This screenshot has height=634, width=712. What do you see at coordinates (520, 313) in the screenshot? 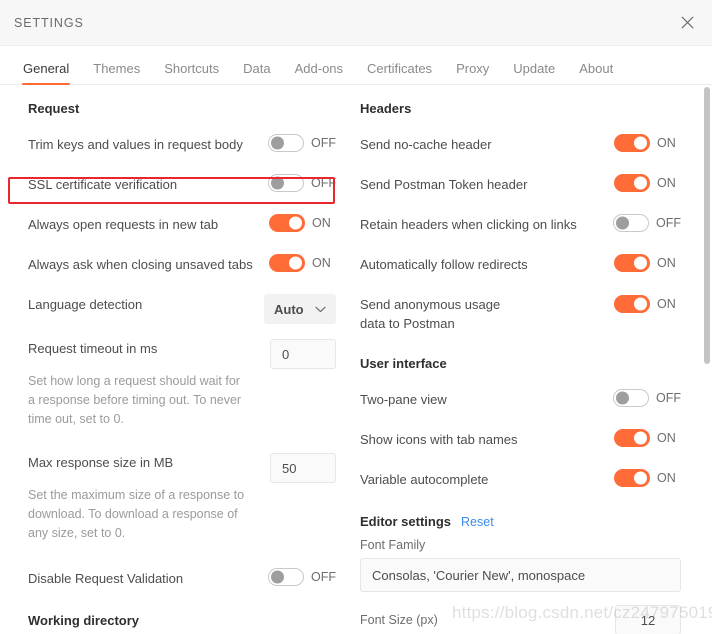
I see `setting-row-send-anonymous-usage-data: Send anonymous usage data to Postman ON` at bounding box center [520, 313].